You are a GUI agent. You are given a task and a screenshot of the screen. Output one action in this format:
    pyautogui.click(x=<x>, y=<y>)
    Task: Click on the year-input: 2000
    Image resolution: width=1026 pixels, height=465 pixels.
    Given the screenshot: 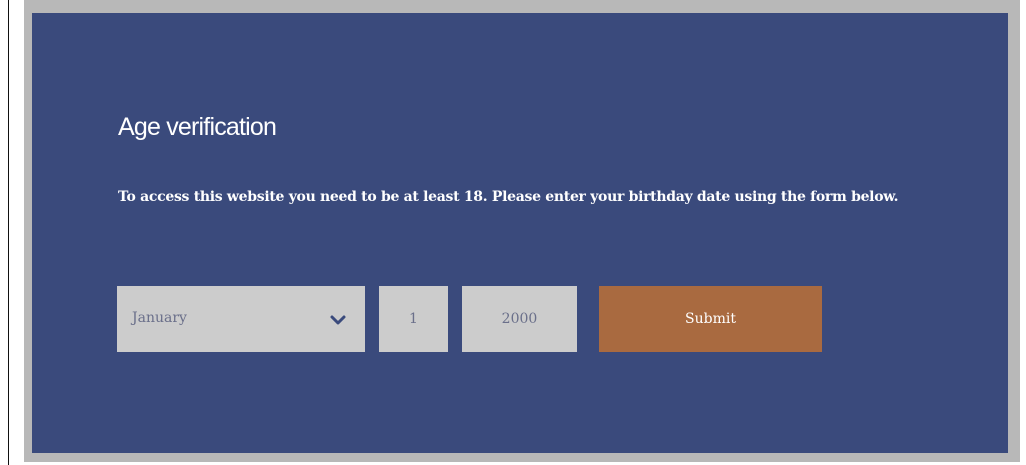 What is the action you would take?
    pyautogui.click(x=519, y=319)
    